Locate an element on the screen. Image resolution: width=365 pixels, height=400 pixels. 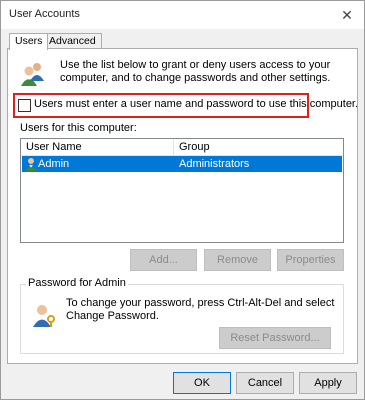
tab-users: Users is located at coordinates (29, 41).